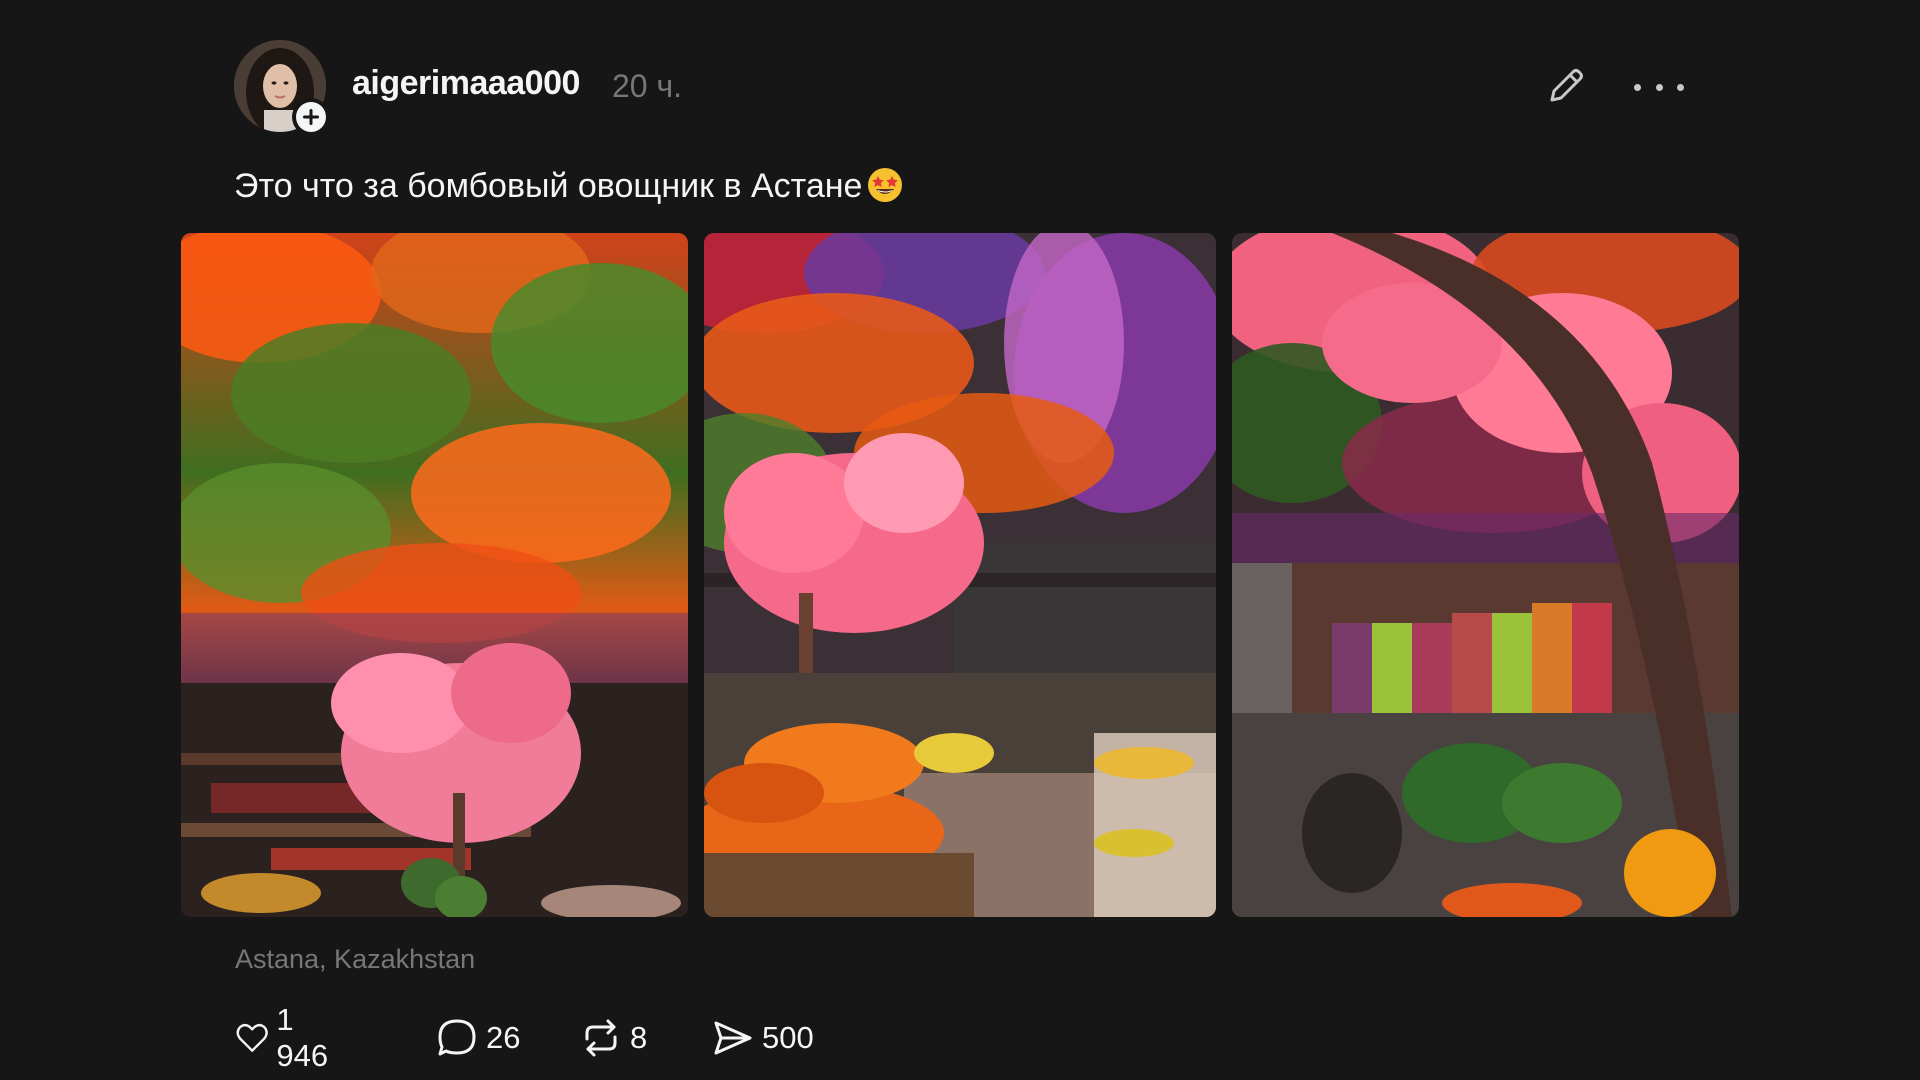 The height and width of the screenshot is (1080, 1920). I want to click on send-icon, so click(733, 1038).